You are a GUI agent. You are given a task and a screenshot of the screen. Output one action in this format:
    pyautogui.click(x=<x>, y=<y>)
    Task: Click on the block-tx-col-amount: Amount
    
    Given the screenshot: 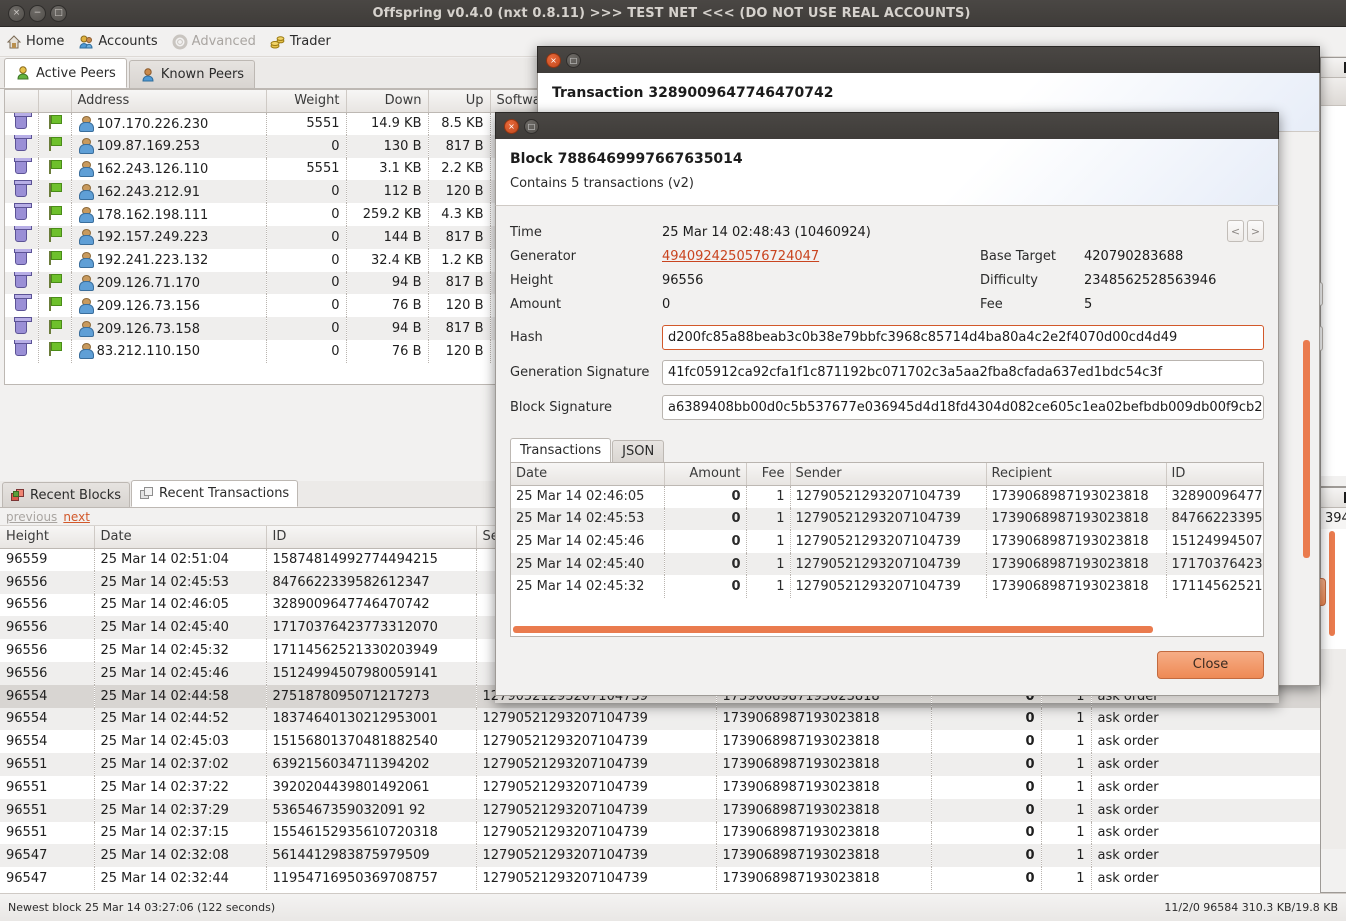 What is the action you would take?
    pyautogui.click(x=705, y=474)
    